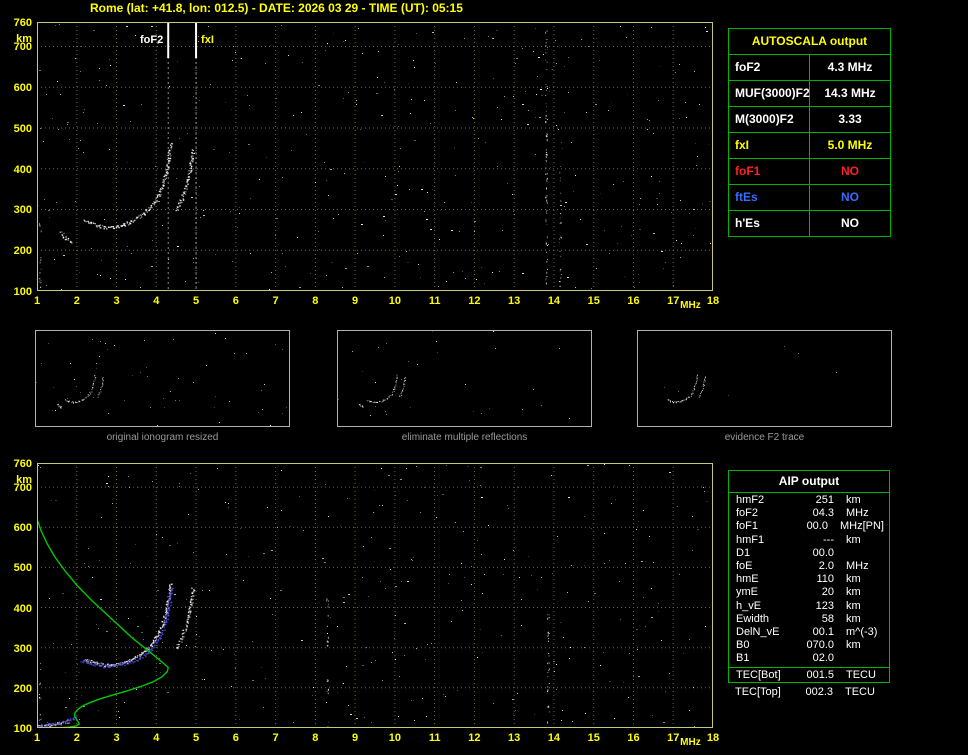 The image size is (968, 755). I want to click on autoscala-row-MUF(3000)F2: MUF(3000)F2 14.3 MHz, so click(809, 93).